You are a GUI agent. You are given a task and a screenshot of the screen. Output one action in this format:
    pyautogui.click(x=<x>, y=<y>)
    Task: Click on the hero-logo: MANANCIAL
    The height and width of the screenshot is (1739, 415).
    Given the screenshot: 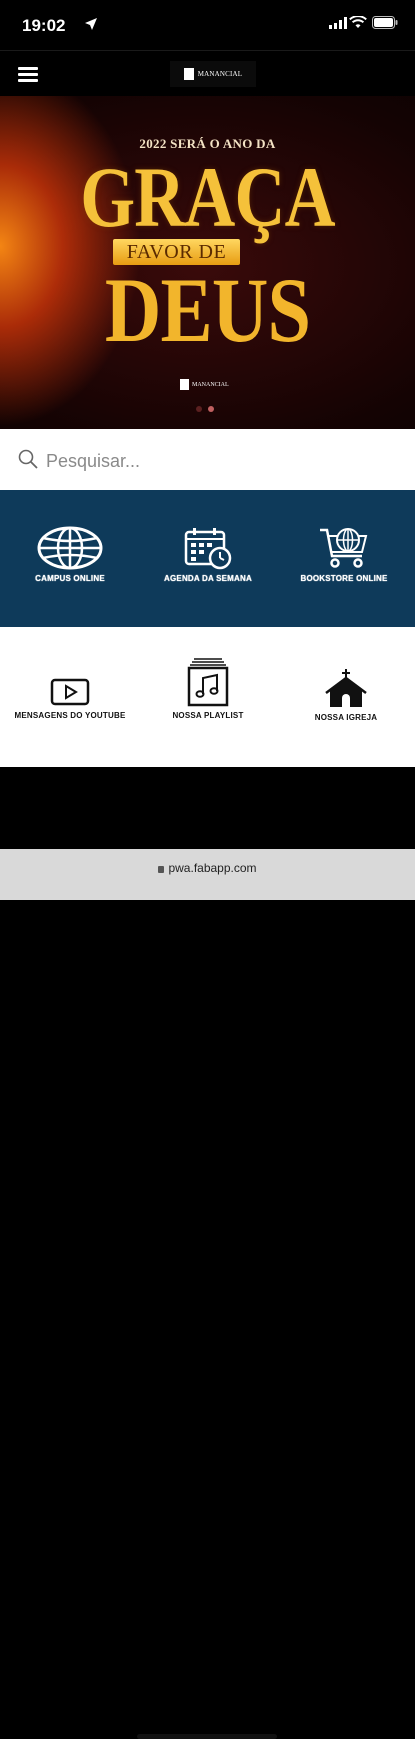 What is the action you would take?
    pyautogui.click(x=204, y=384)
    